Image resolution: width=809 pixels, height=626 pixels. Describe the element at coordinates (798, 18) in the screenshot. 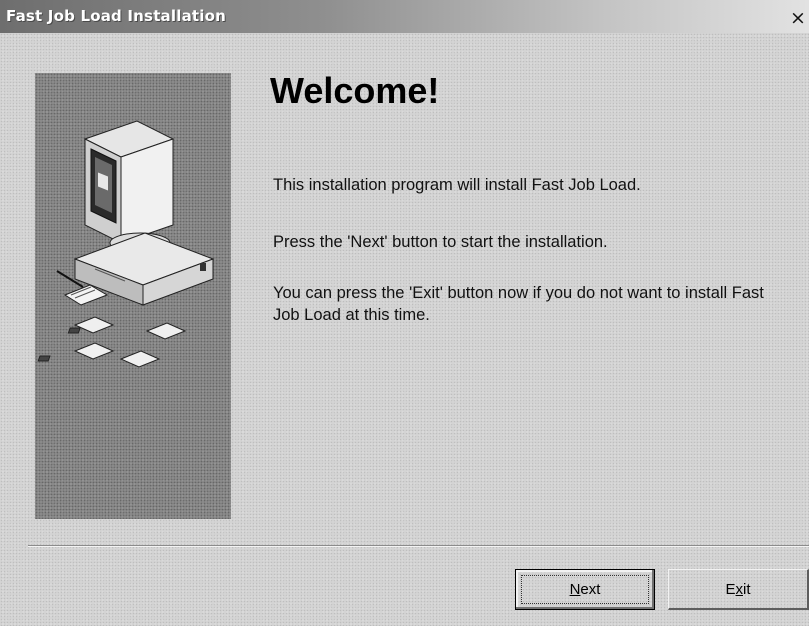

I see `close-icon: ×` at that location.